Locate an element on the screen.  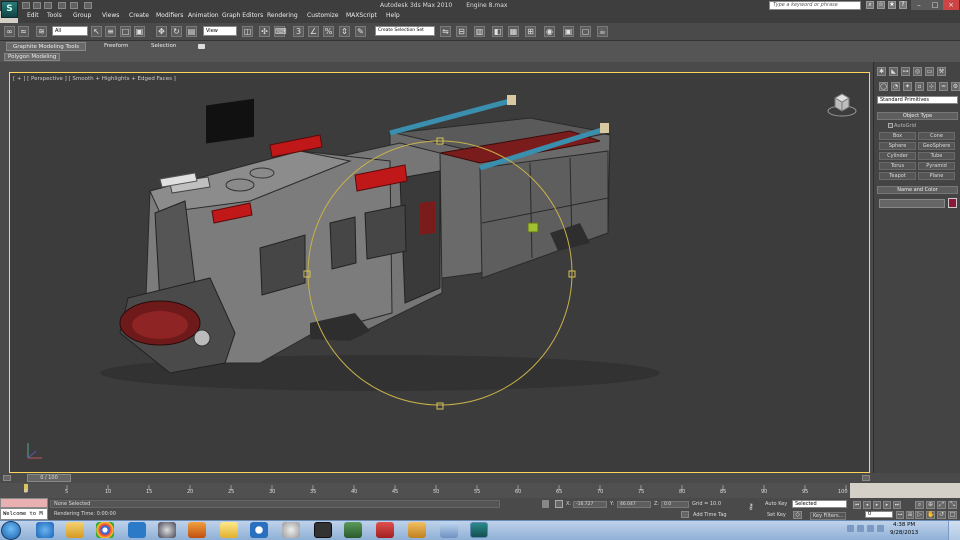
menu-customize: Customize is located at coordinates (323, 15).